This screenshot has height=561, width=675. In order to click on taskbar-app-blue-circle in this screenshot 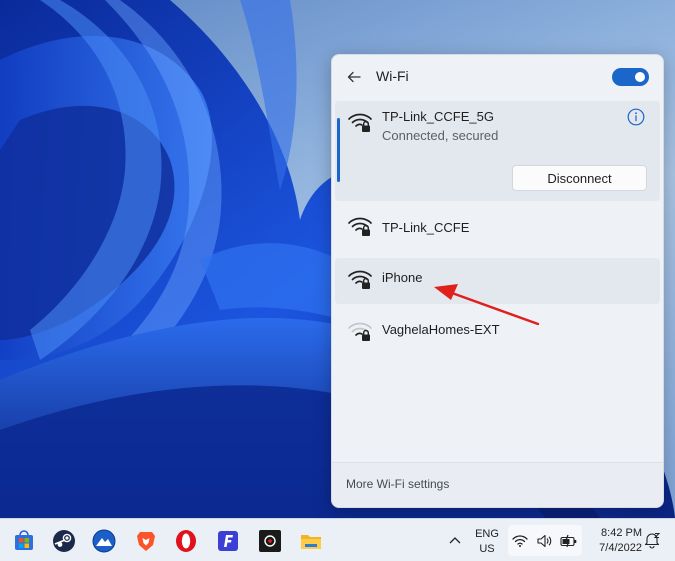, I will do `click(104, 541)`.